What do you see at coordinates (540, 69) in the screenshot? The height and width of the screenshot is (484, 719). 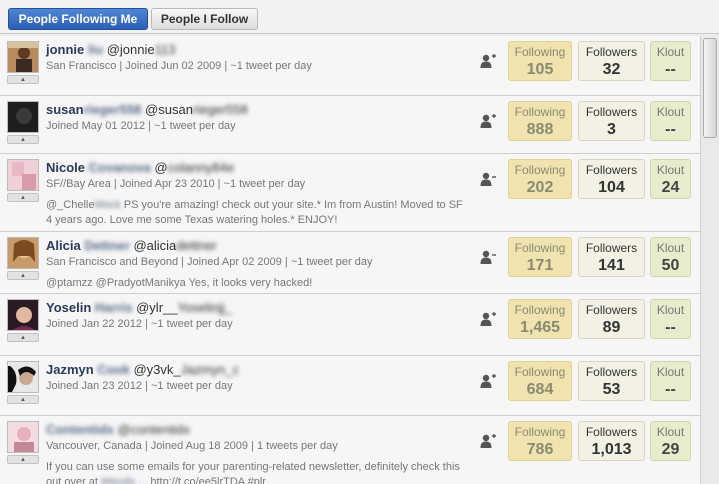 I see `following-count: 105` at bounding box center [540, 69].